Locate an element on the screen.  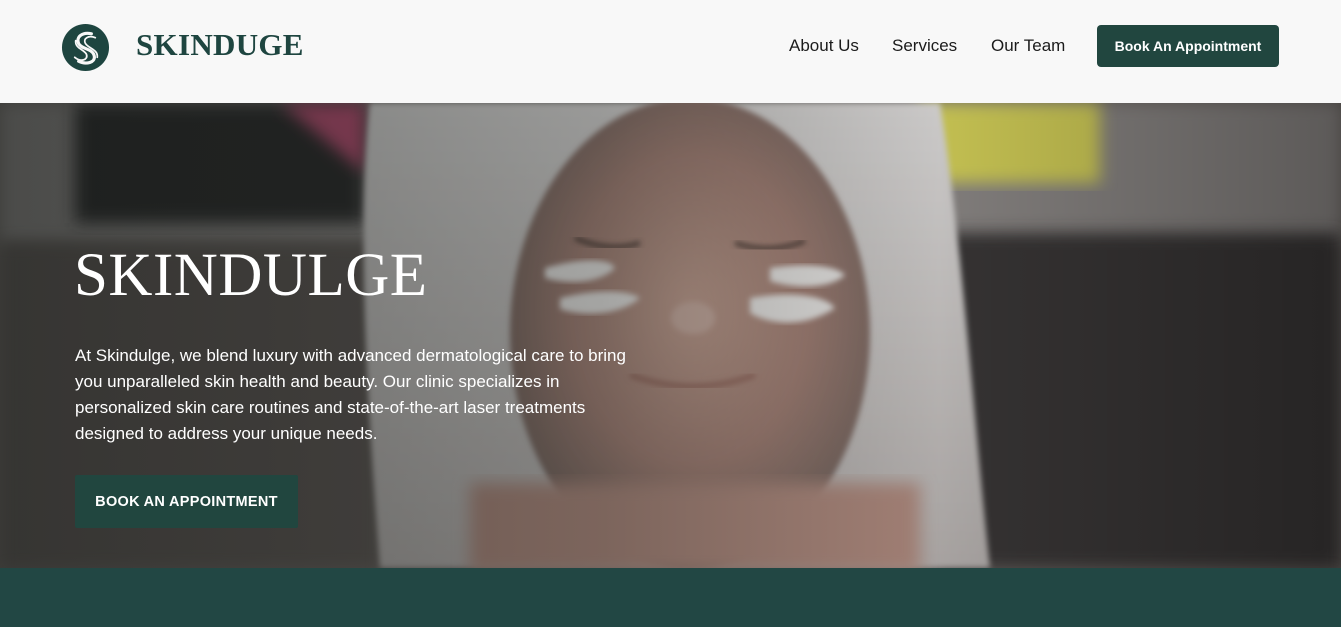
book-appointment-hero-button: BOOK AN APPOINTMENT is located at coordinates (186, 501).